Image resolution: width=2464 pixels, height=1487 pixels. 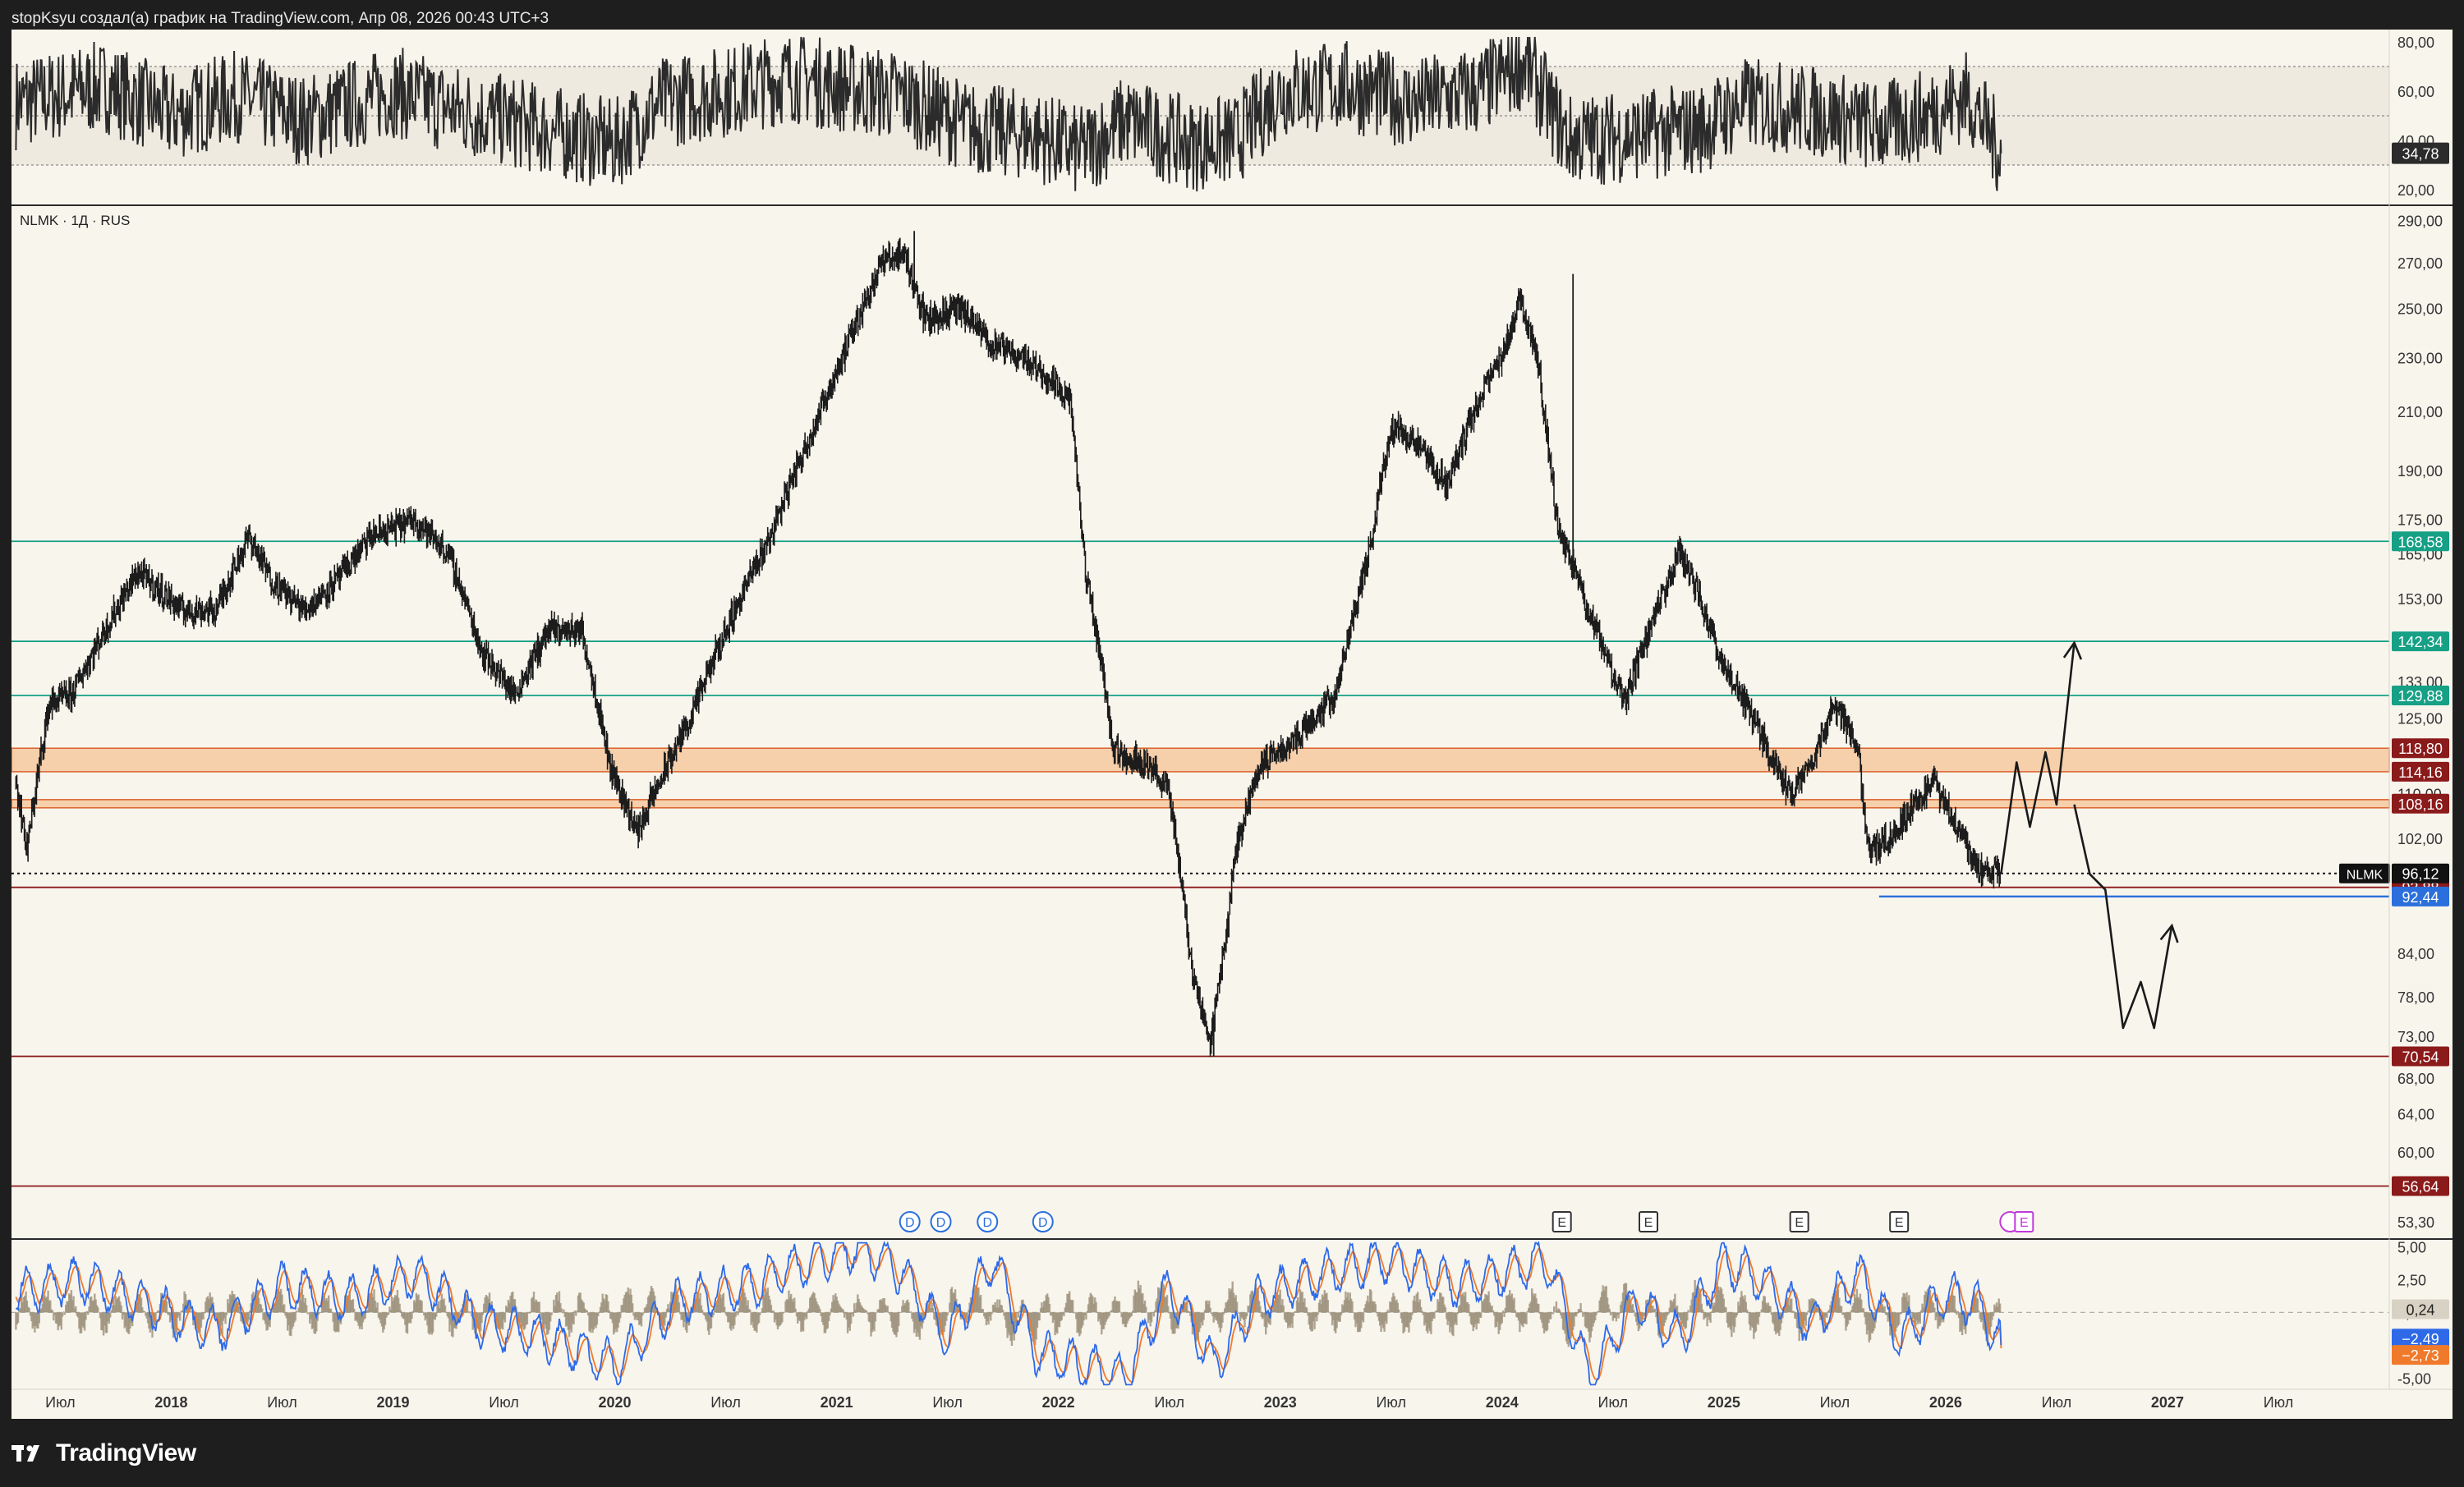 I want to click on rsi-current-label: 34,78, so click(x=2420, y=154).